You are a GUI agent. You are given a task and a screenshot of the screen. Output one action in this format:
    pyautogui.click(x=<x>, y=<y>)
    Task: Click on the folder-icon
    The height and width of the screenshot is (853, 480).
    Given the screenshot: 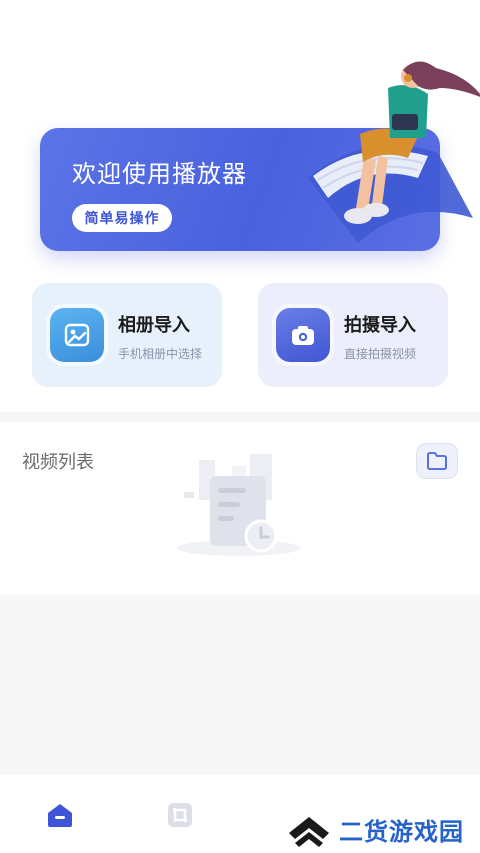 What is the action you would take?
    pyautogui.click(x=437, y=461)
    